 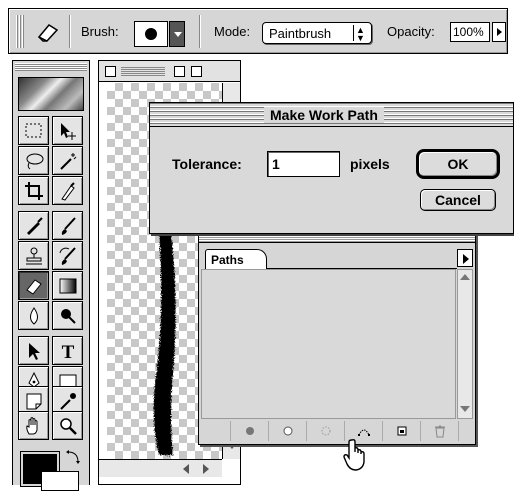 I want to click on rectangular-marquee-icon, so click(x=33, y=130).